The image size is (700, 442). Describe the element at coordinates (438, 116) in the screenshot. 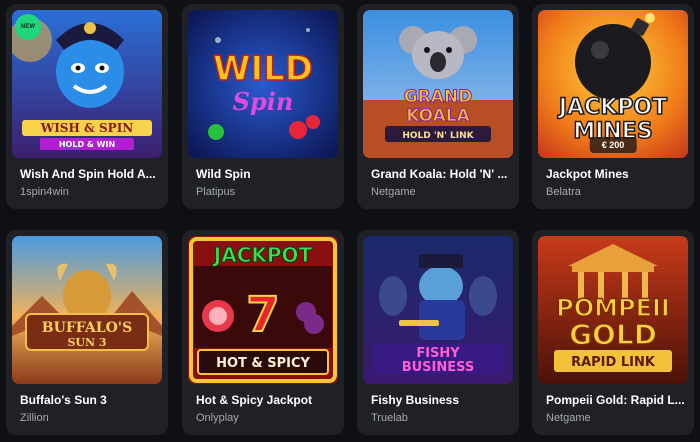

I see `art-title-line2: KOALA` at that location.